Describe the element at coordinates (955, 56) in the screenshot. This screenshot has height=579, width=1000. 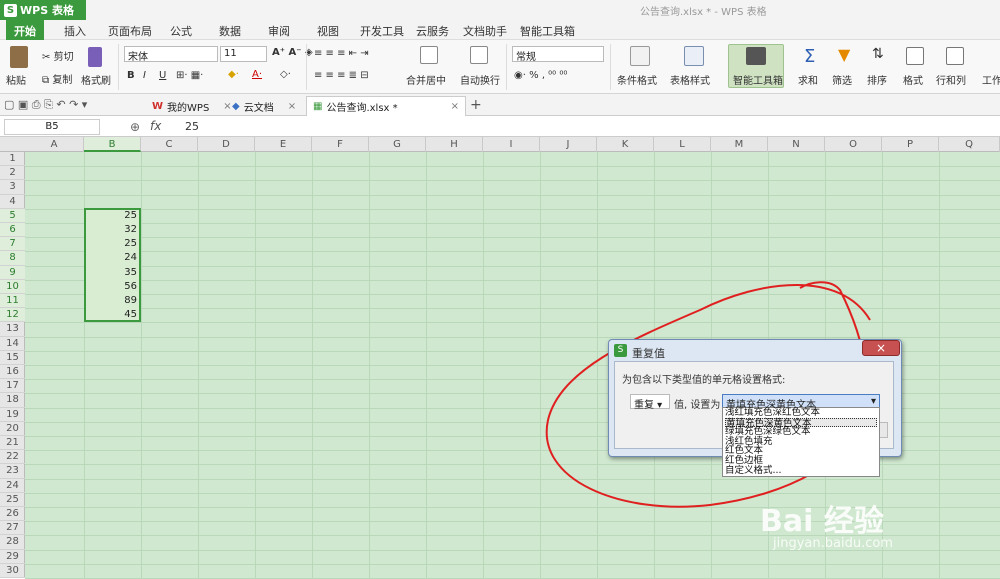
I see `row-col-icon` at that location.